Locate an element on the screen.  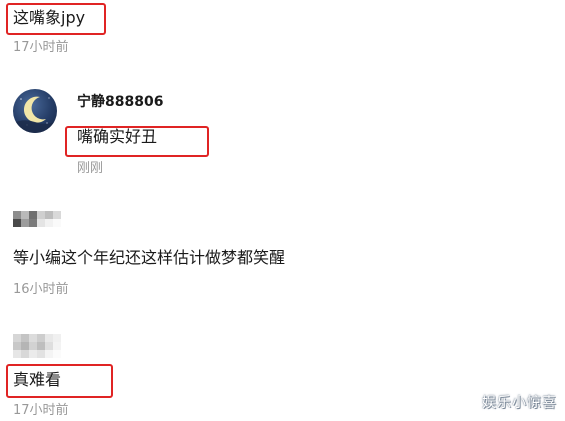
comment-1-time: 17小时前 is located at coordinates (41, 47).